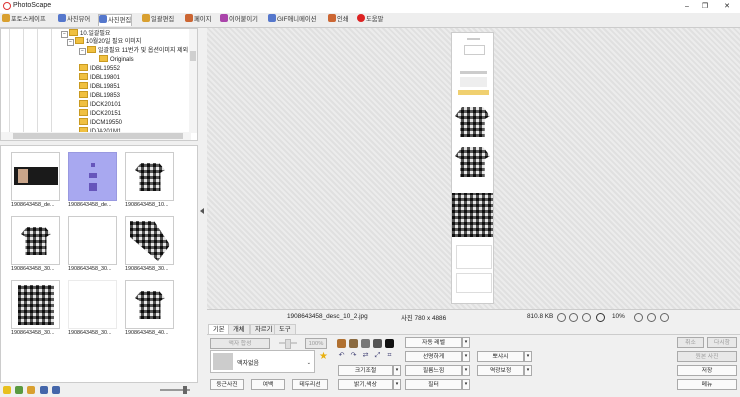  What do you see at coordinates (707, 384) in the screenshot?
I see `menu-button: 메뉴` at bounding box center [707, 384].